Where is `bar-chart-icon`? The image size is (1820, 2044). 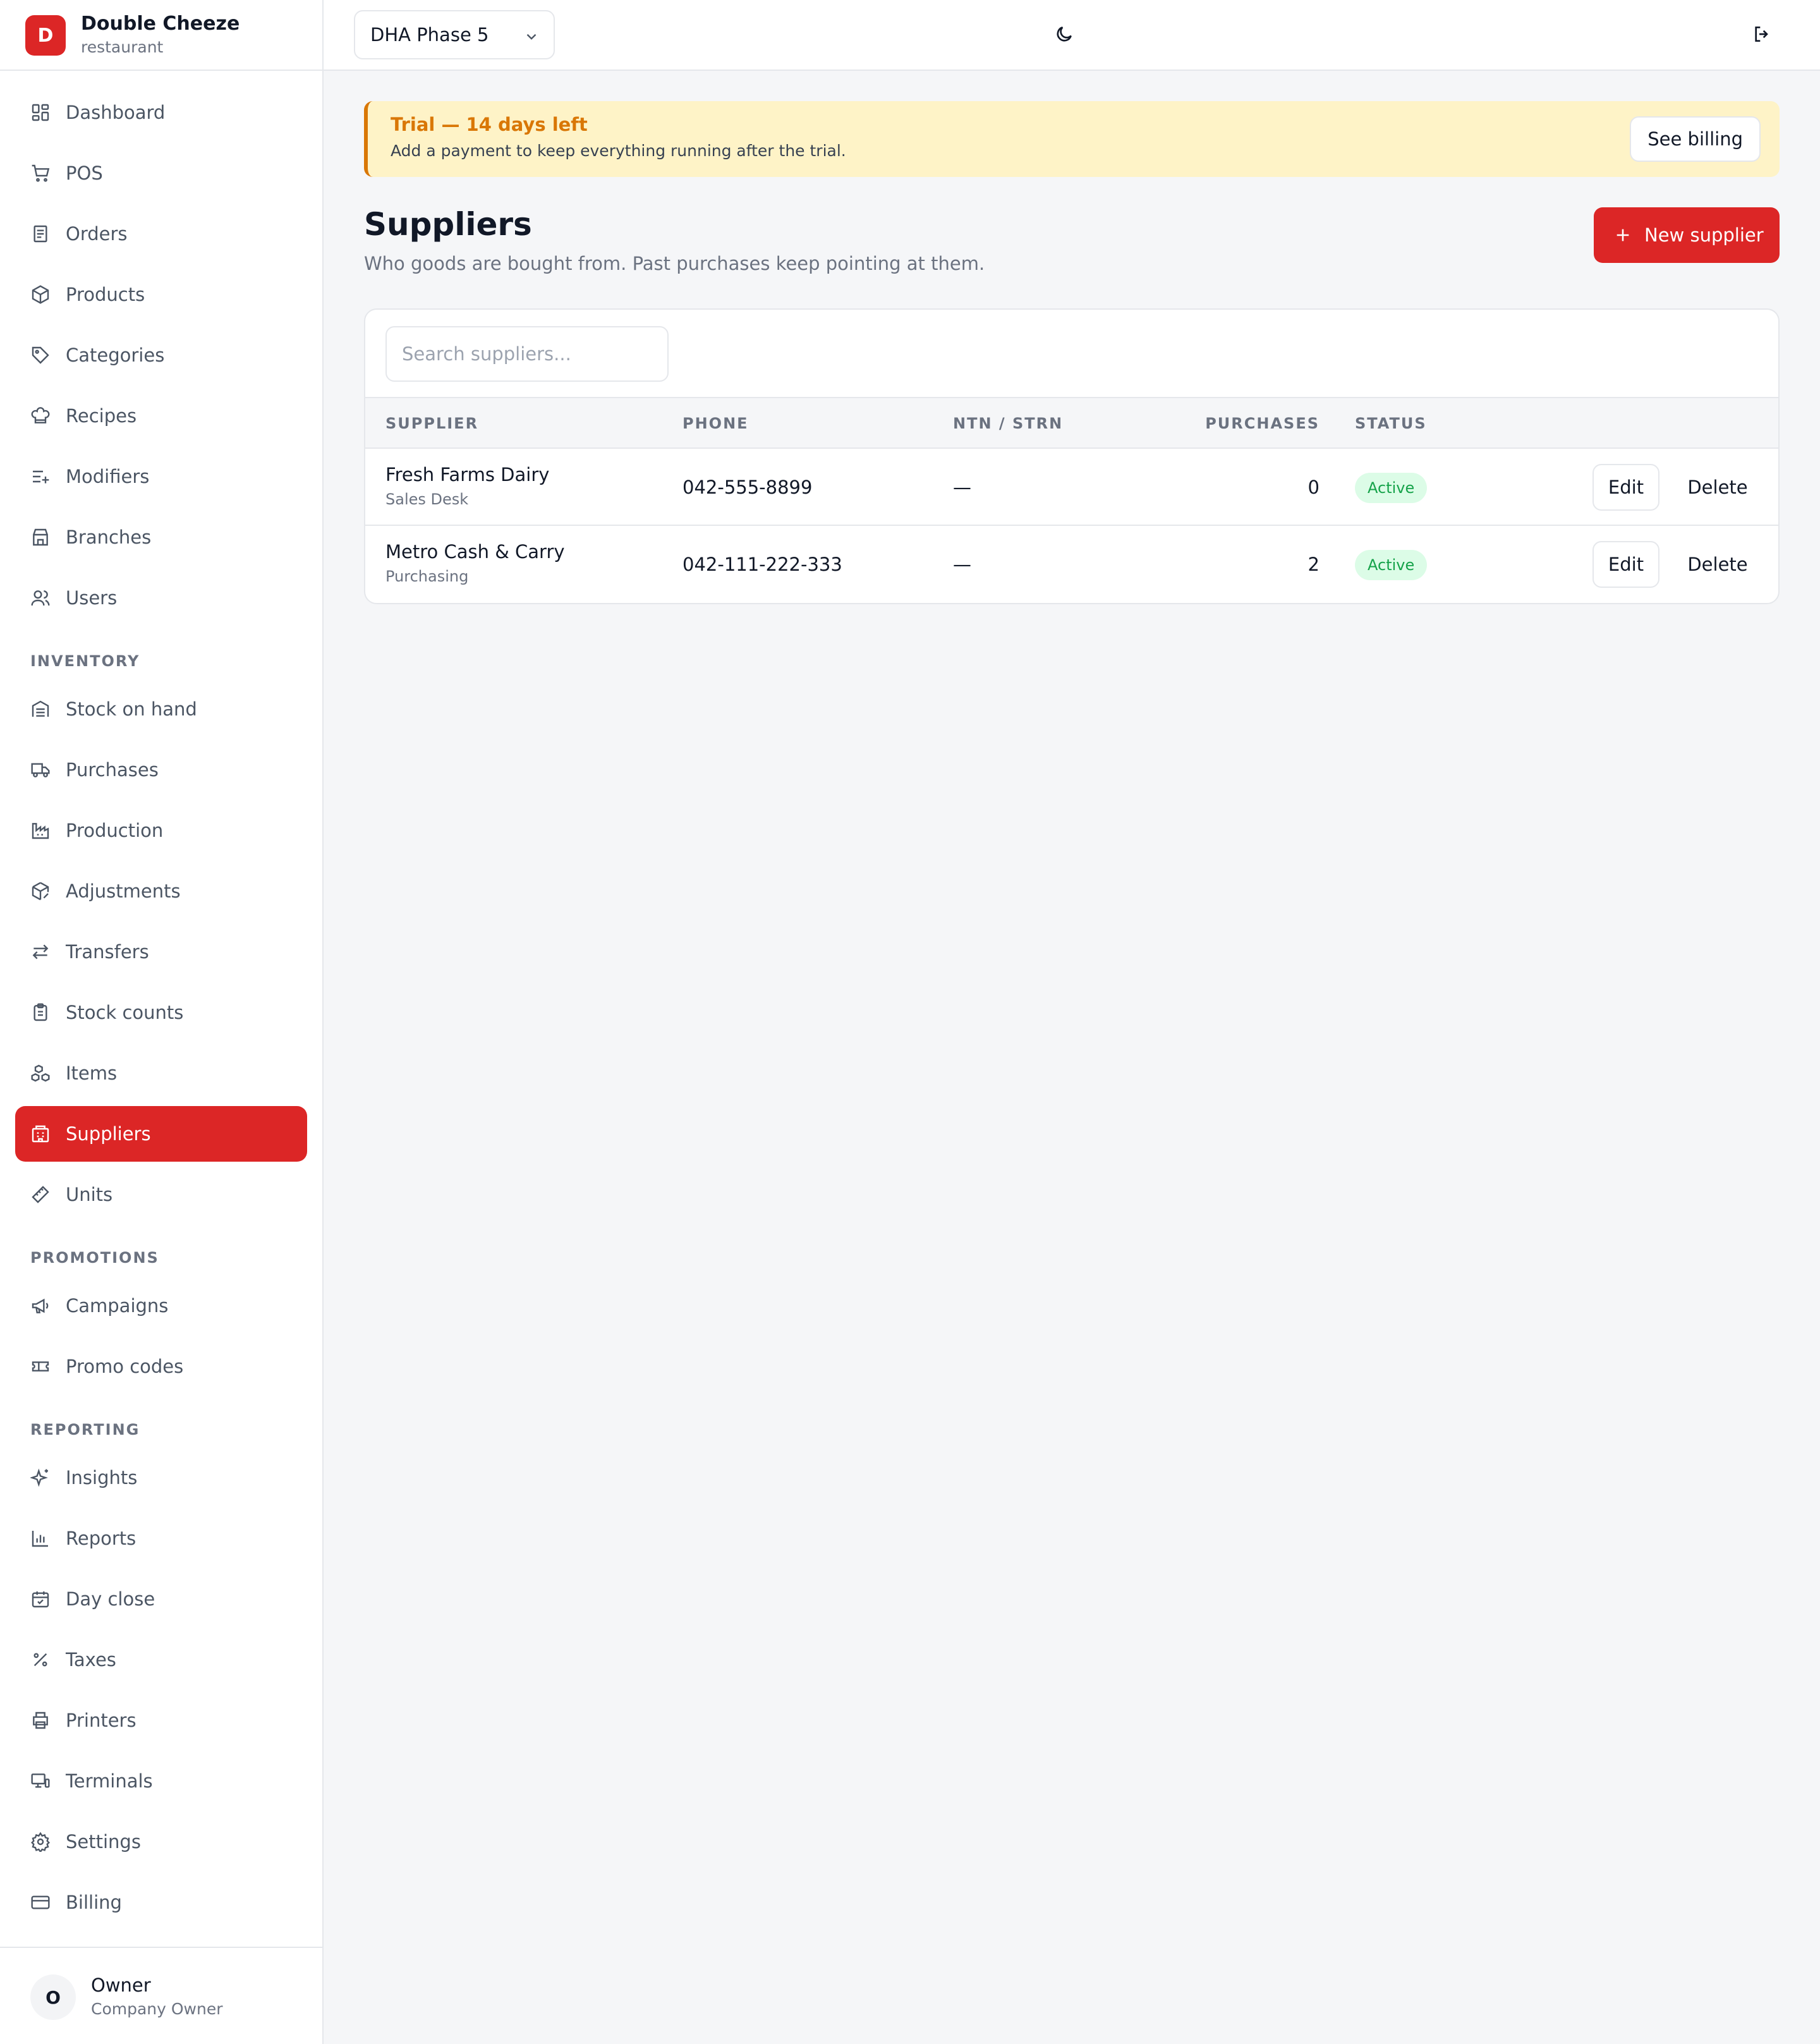
bar-chart-icon is located at coordinates (40, 1538).